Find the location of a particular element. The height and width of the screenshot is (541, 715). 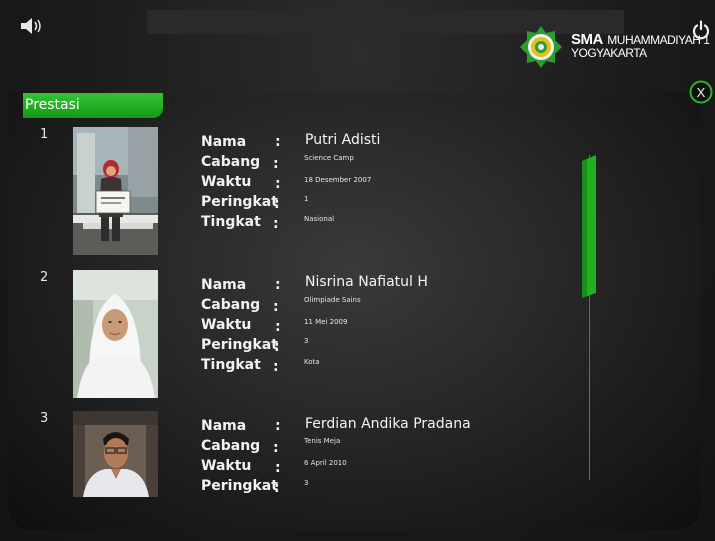

close-icon: X is located at coordinates (701, 92).